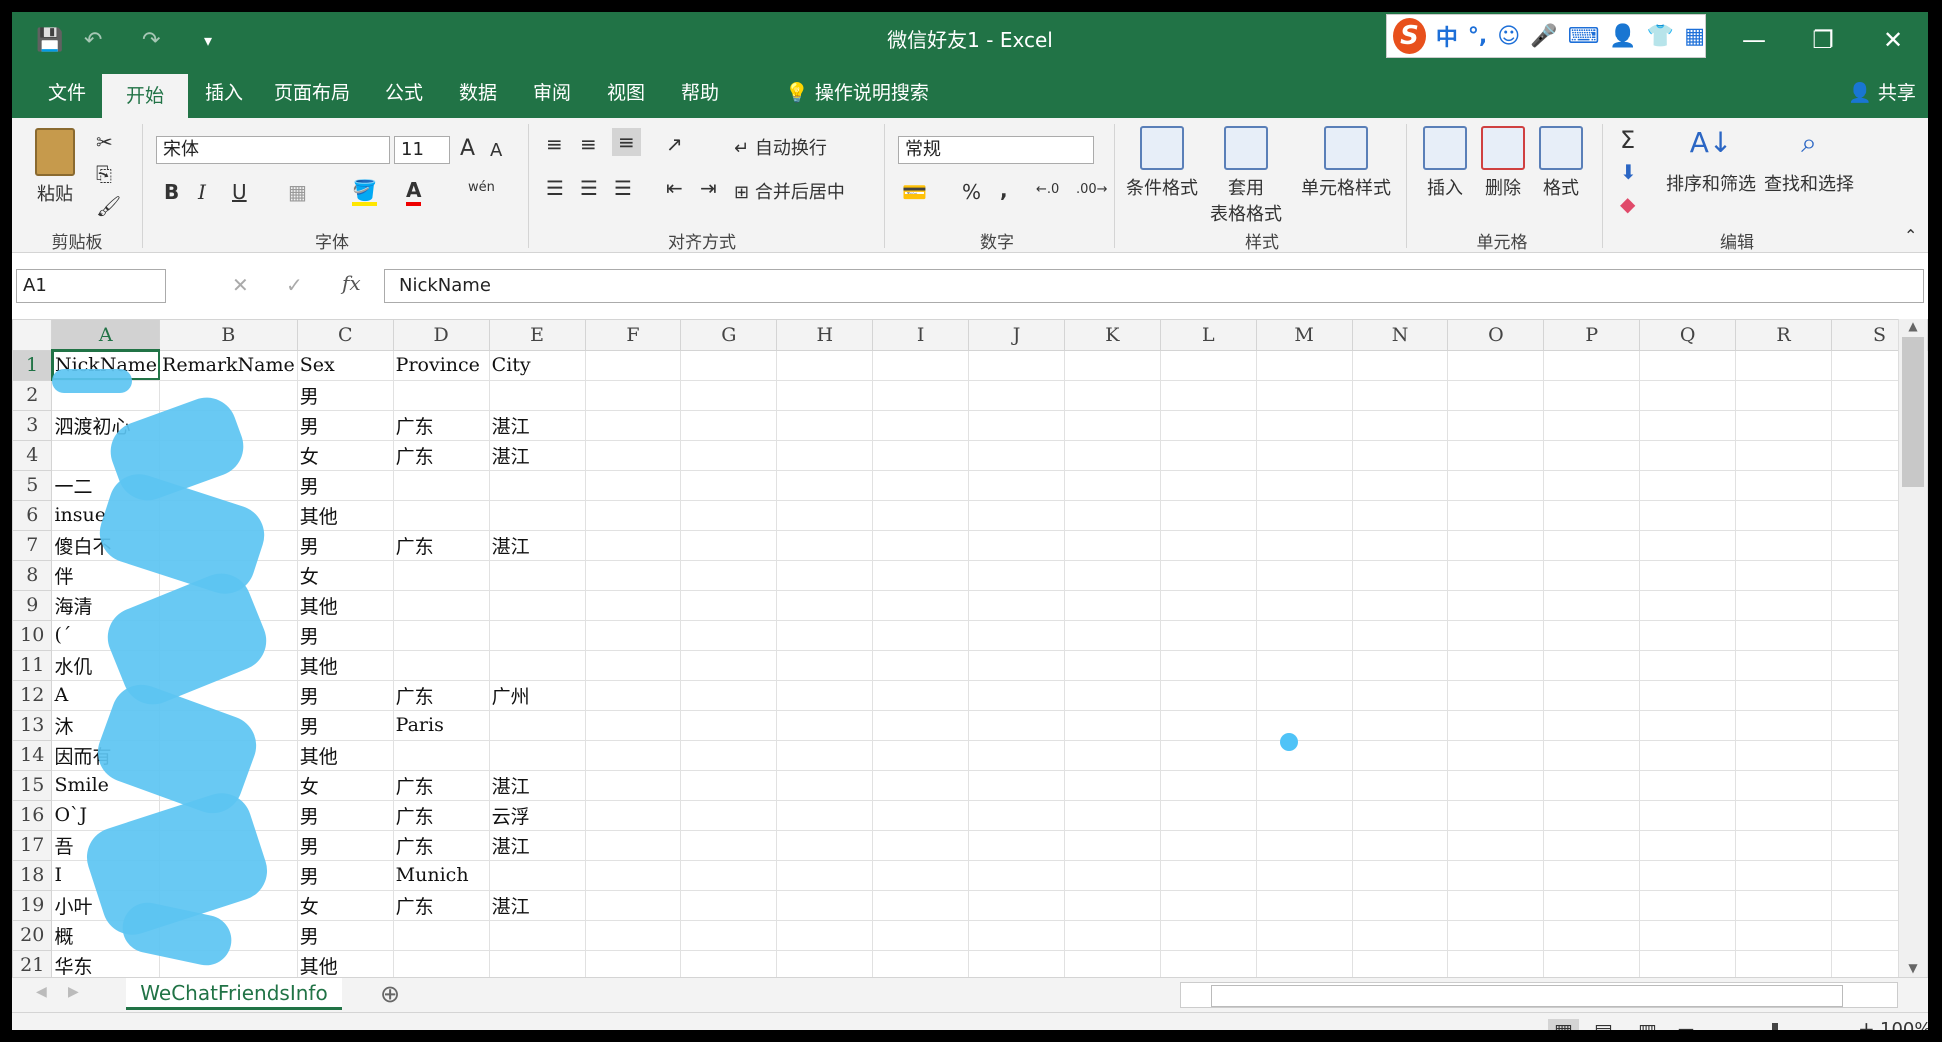  What do you see at coordinates (32, 515) in the screenshot?
I see `row-header: 6` at bounding box center [32, 515].